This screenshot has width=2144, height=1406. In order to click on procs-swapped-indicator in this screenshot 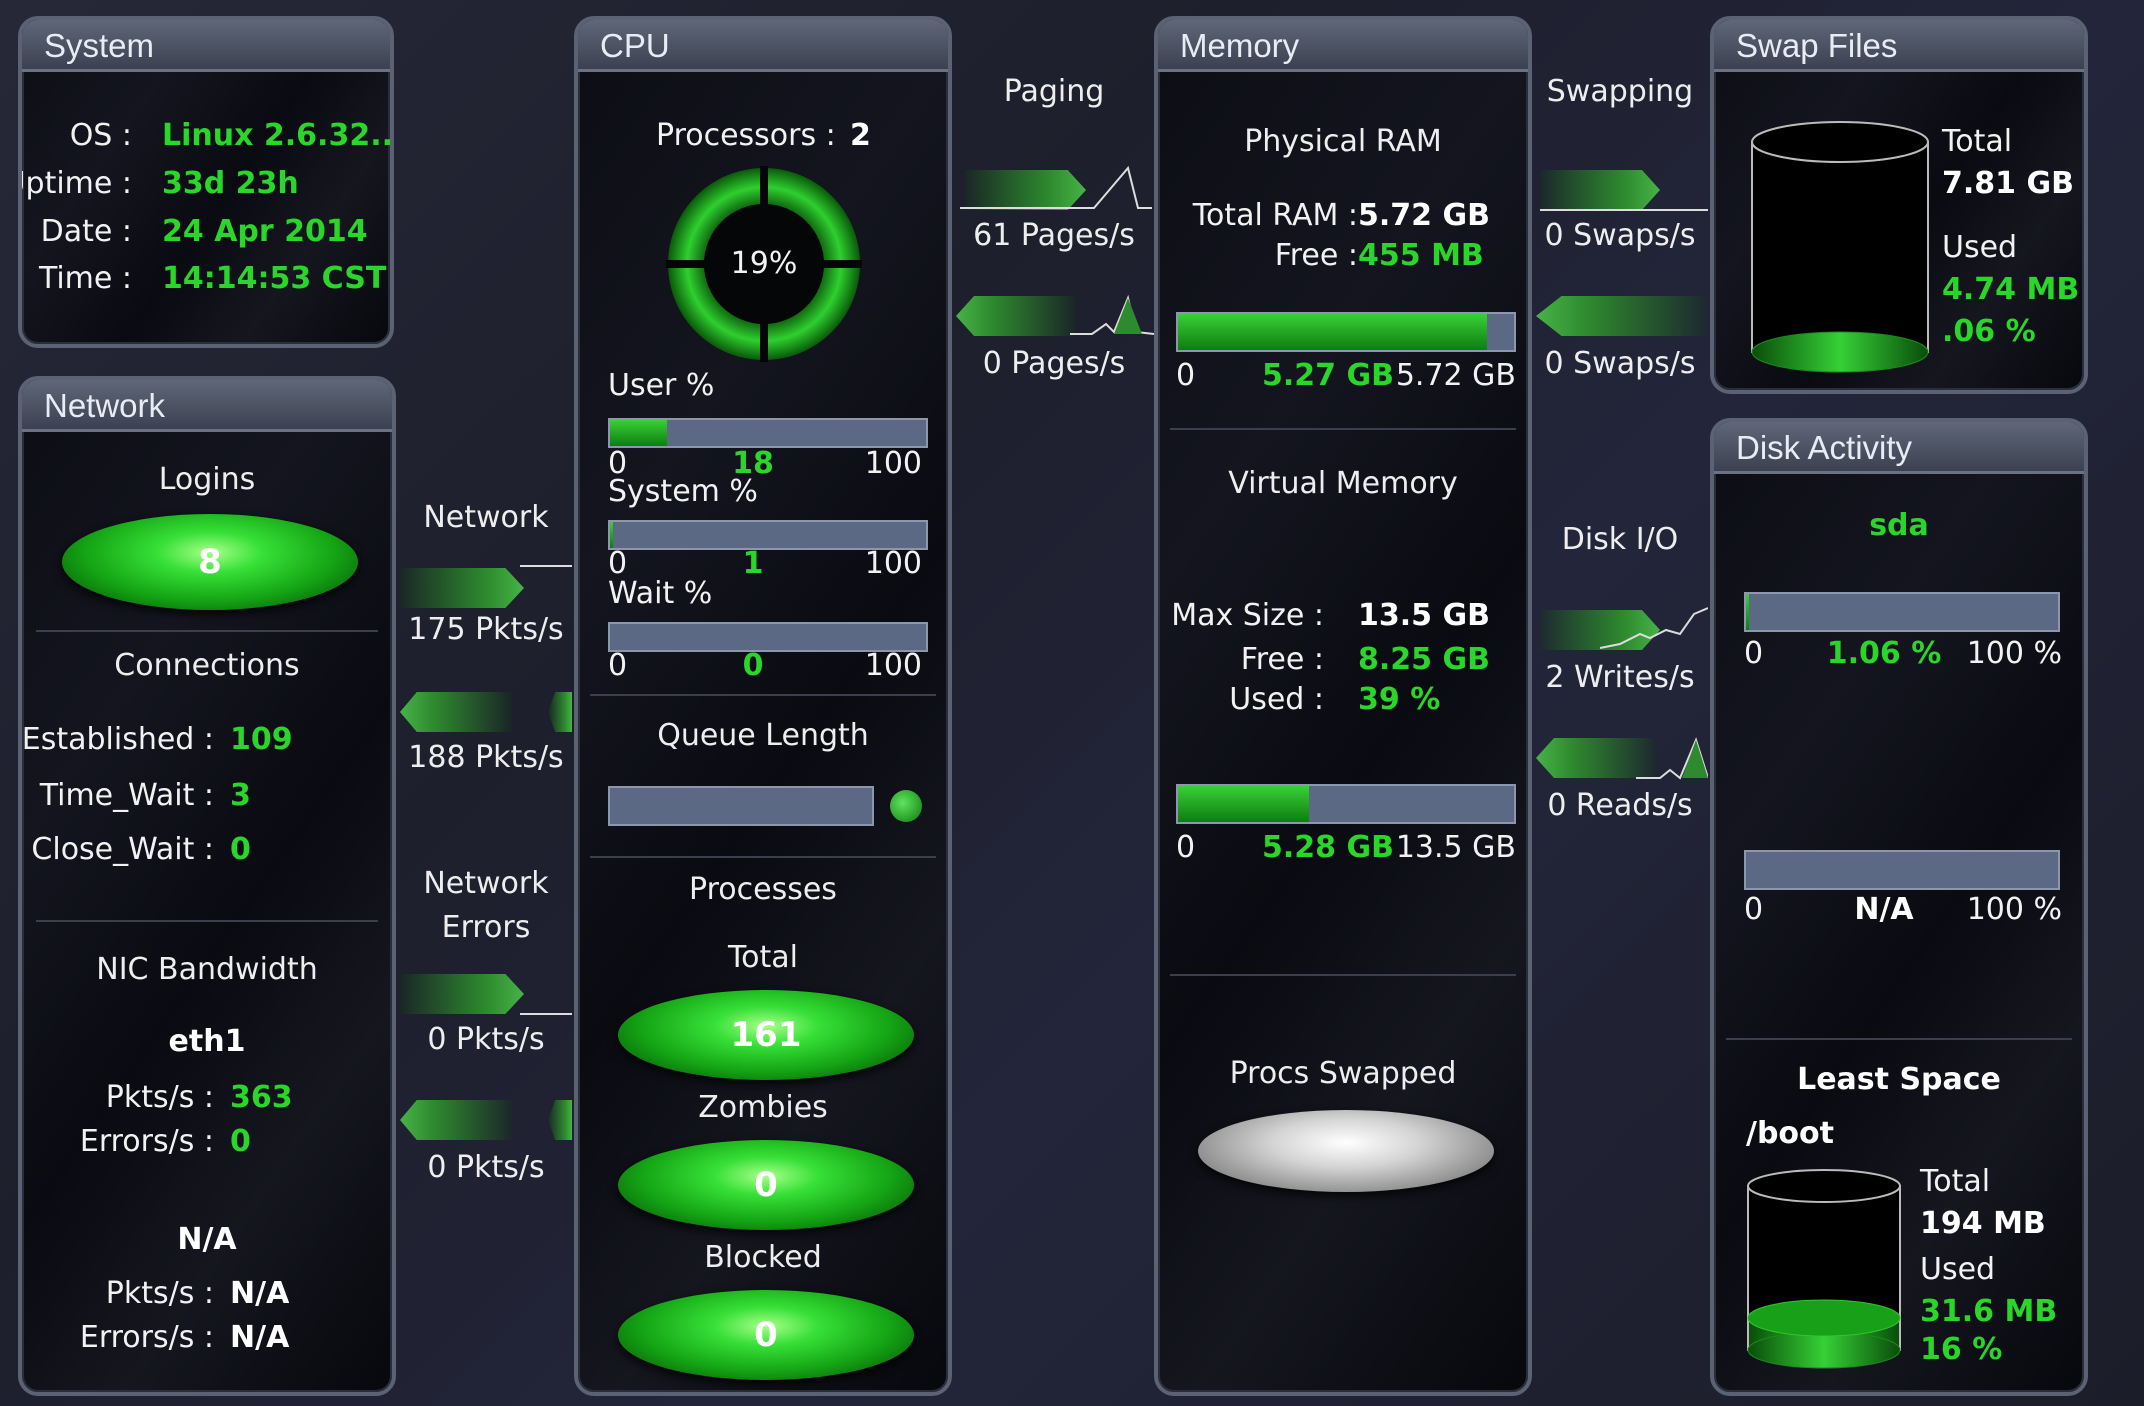, I will do `click(1346, 1151)`.